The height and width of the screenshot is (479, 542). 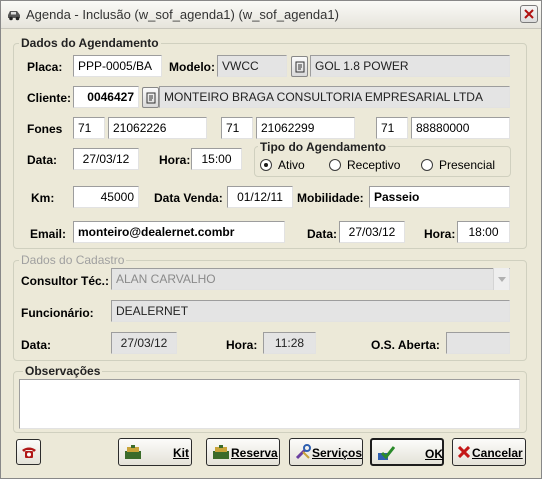 I want to click on data-label: Data:, so click(x=42, y=160).